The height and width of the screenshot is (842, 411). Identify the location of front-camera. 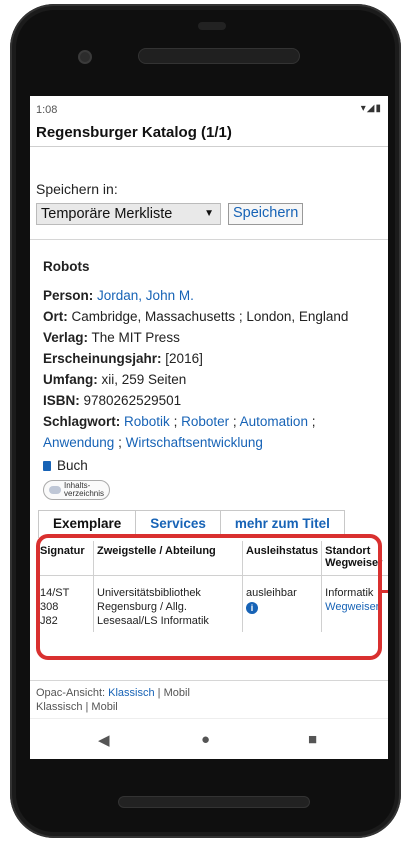
(85, 57).